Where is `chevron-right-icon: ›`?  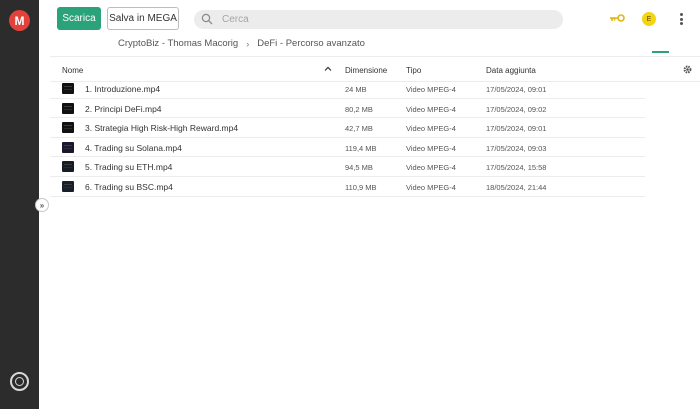 chevron-right-icon: › is located at coordinates (248, 43).